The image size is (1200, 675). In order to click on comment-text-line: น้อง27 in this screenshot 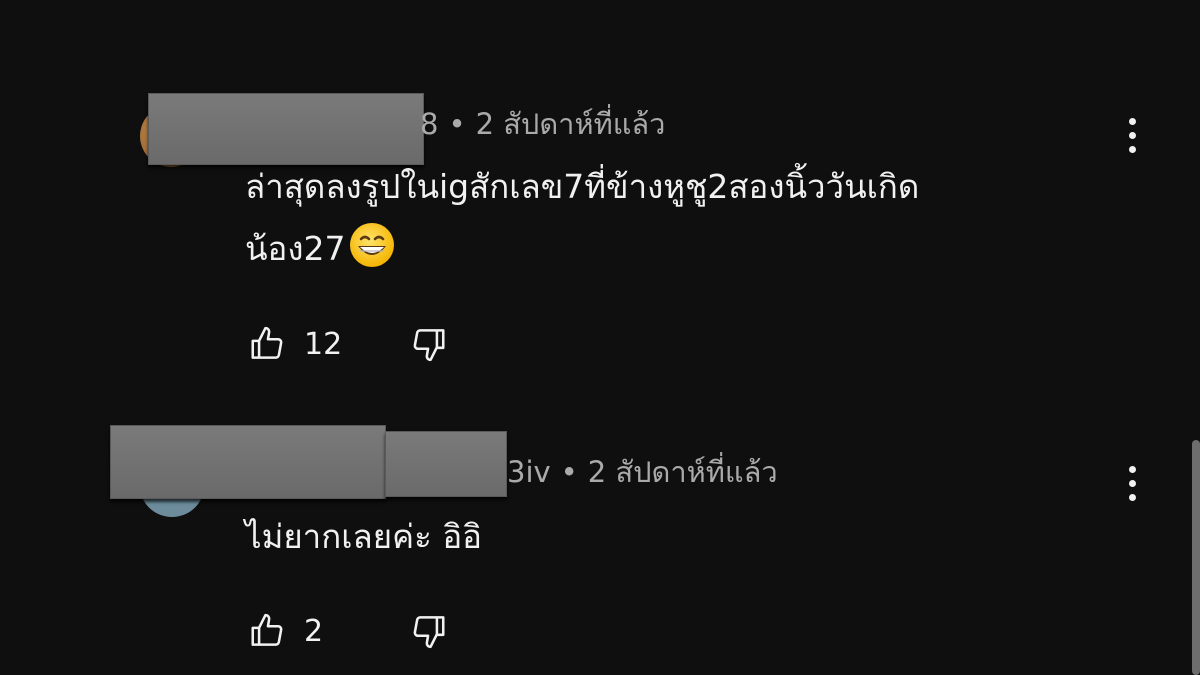, I will do `click(582, 253)`.